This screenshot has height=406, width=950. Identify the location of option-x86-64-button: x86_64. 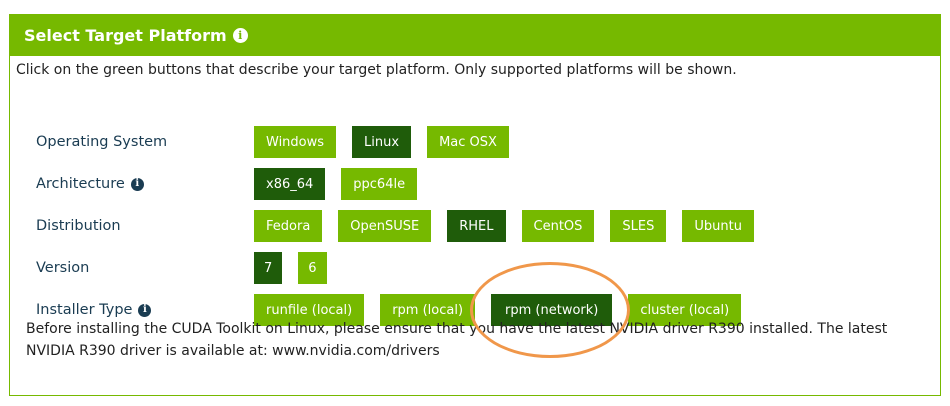
(290, 184).